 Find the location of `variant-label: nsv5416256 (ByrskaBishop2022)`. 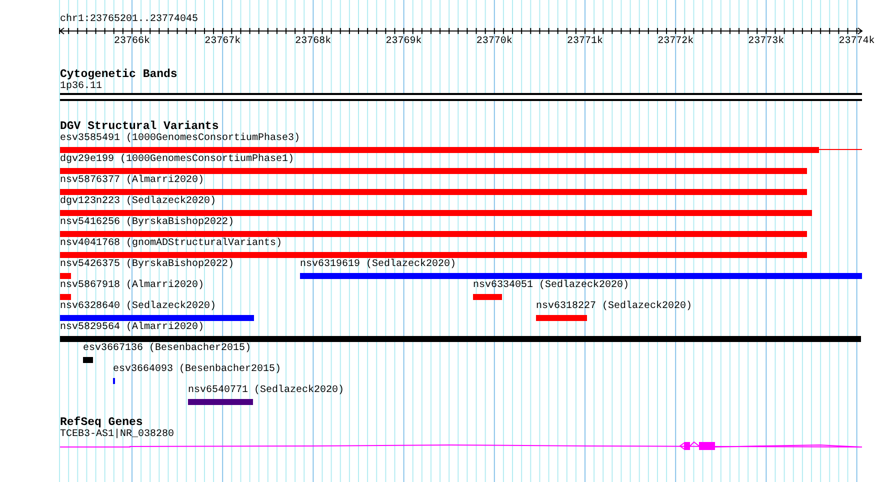

variant-label: nsv5416256 (ByrskaBishop2022) is located at coordinates (147, 223).